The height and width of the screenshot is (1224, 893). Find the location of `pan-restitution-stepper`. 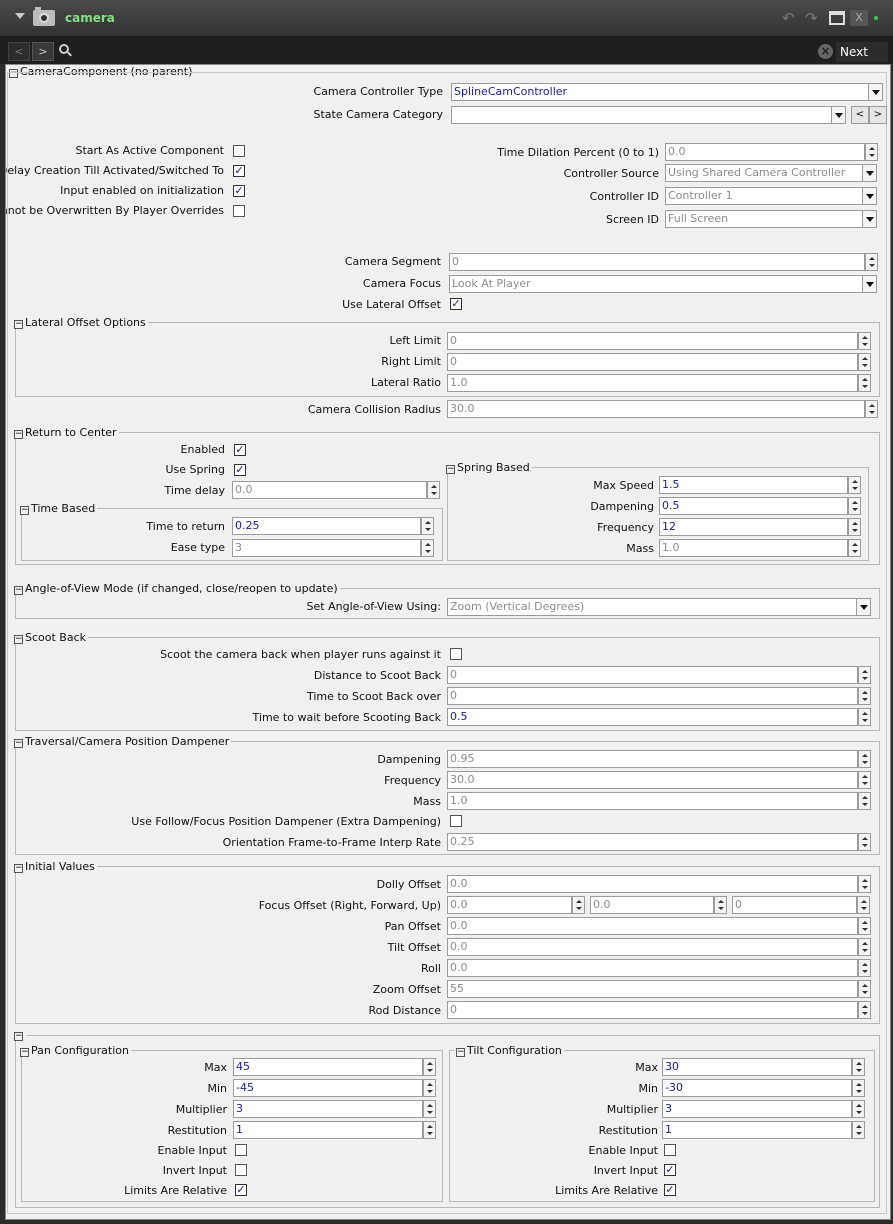

pan-restitution-stepper is located at coordinates (429, 1130).